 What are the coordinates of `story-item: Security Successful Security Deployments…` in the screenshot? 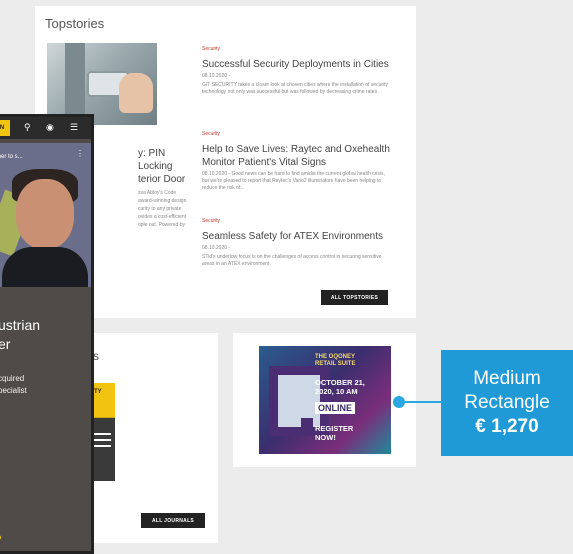 It's located at (297, 71).